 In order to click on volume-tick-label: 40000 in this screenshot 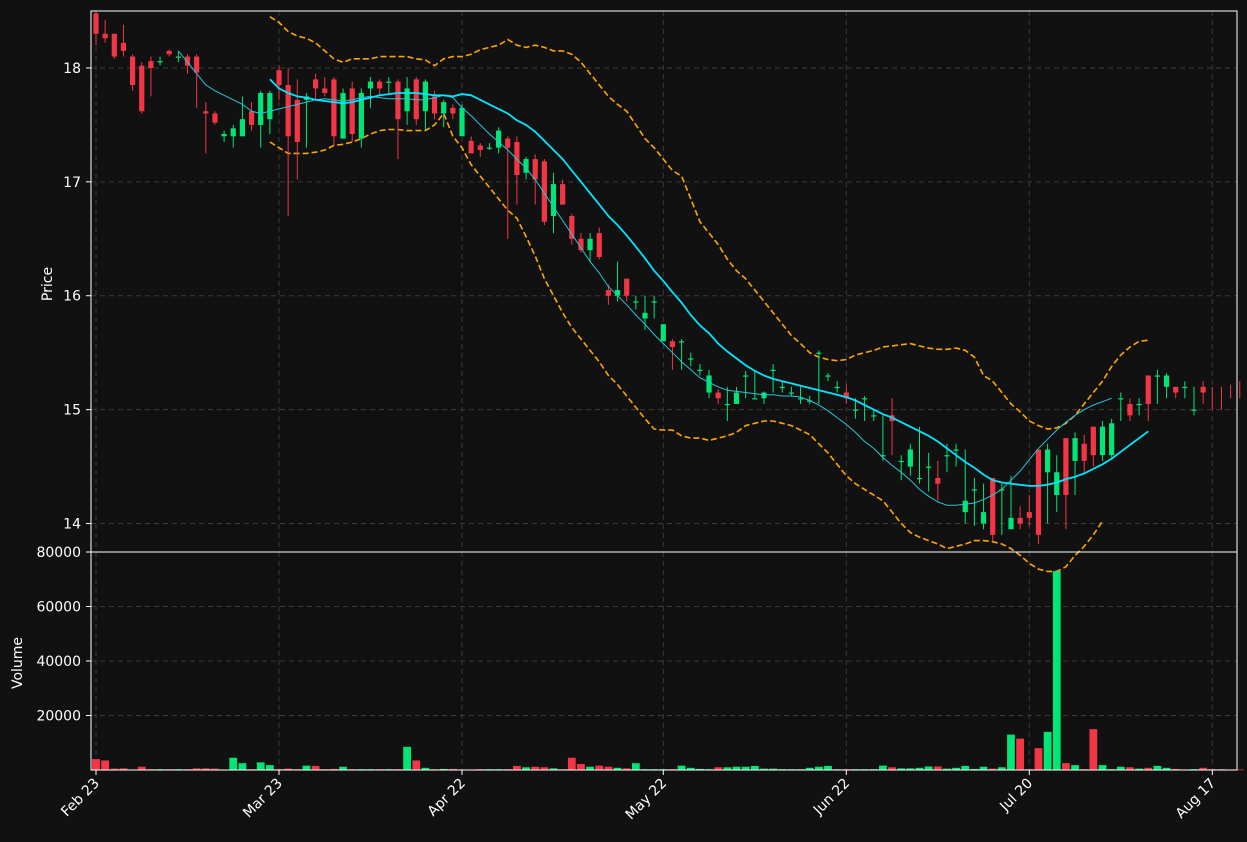, I will do `click(58, 662)`.